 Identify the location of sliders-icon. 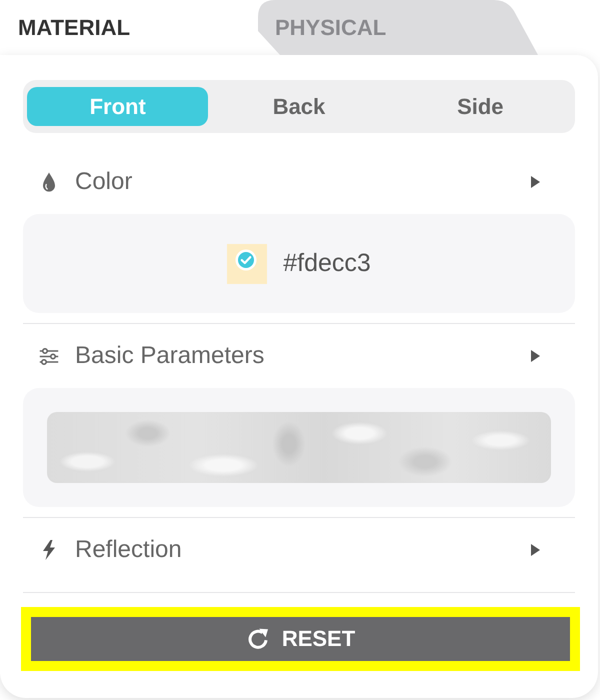
(49, 356).